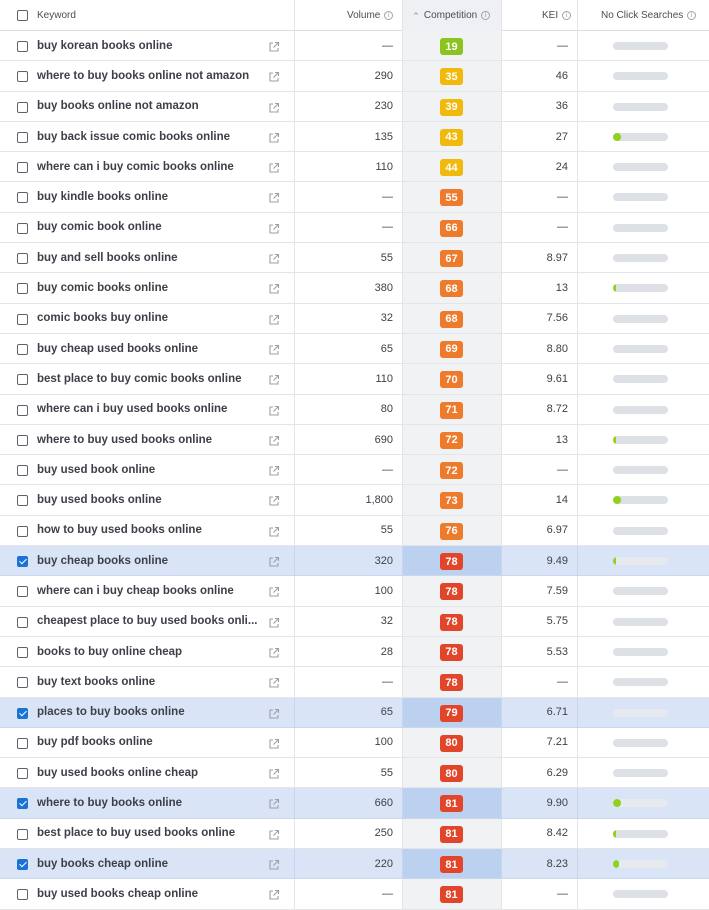  Describe the element at coordinates (22, 15) in the screenshot. I see `select-all-checkbox` at that location.